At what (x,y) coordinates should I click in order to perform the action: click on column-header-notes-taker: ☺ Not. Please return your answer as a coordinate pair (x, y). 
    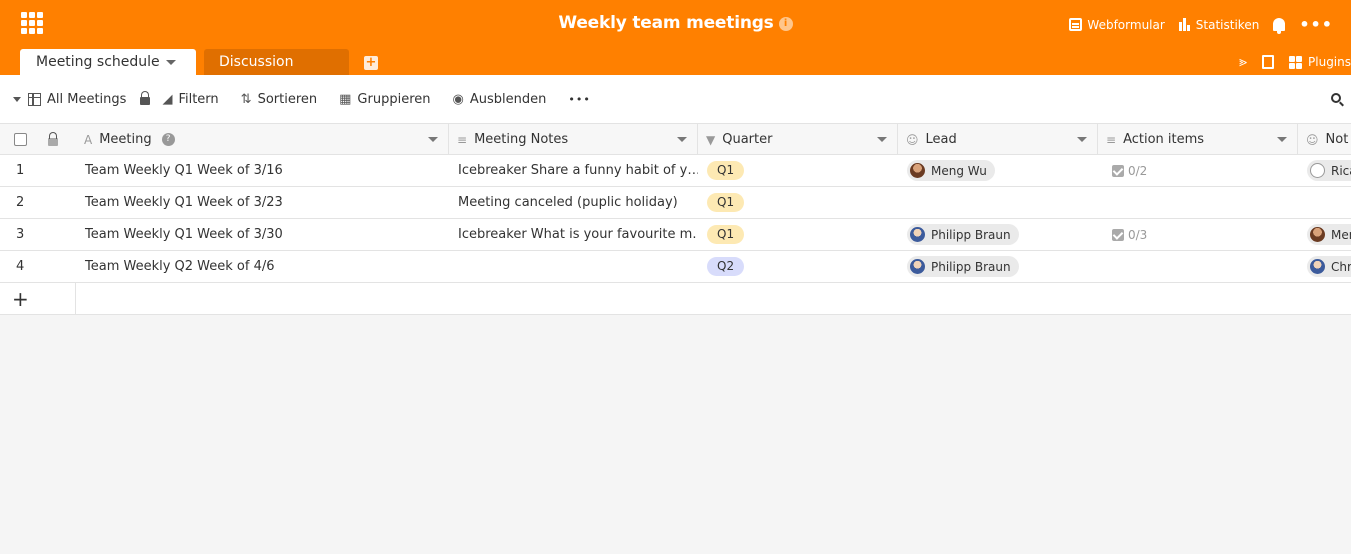
    Looking at the image, I should click on (1324, 139).